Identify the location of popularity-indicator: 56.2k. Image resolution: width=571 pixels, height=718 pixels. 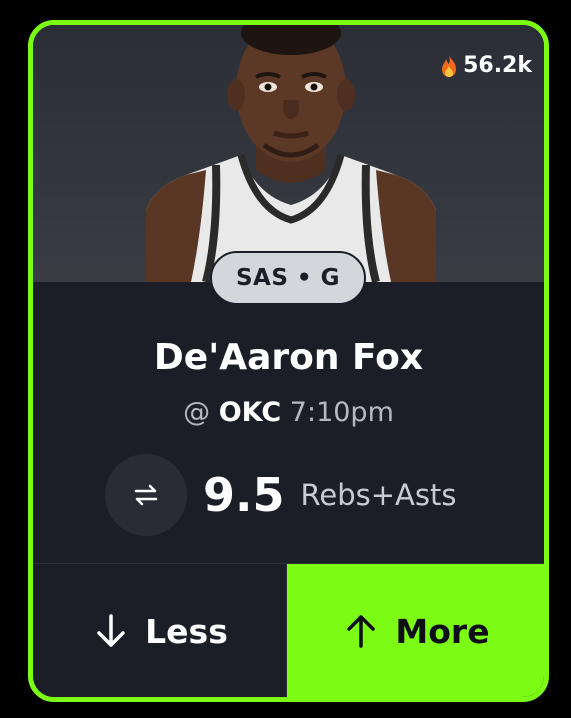
(485, 65).